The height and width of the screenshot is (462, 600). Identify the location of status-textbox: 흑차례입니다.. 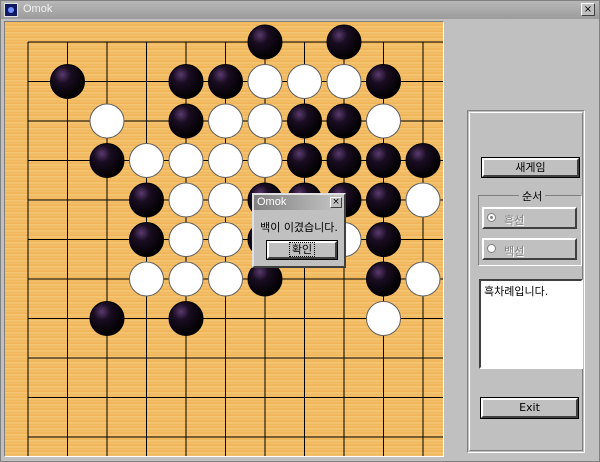
(531, 324).